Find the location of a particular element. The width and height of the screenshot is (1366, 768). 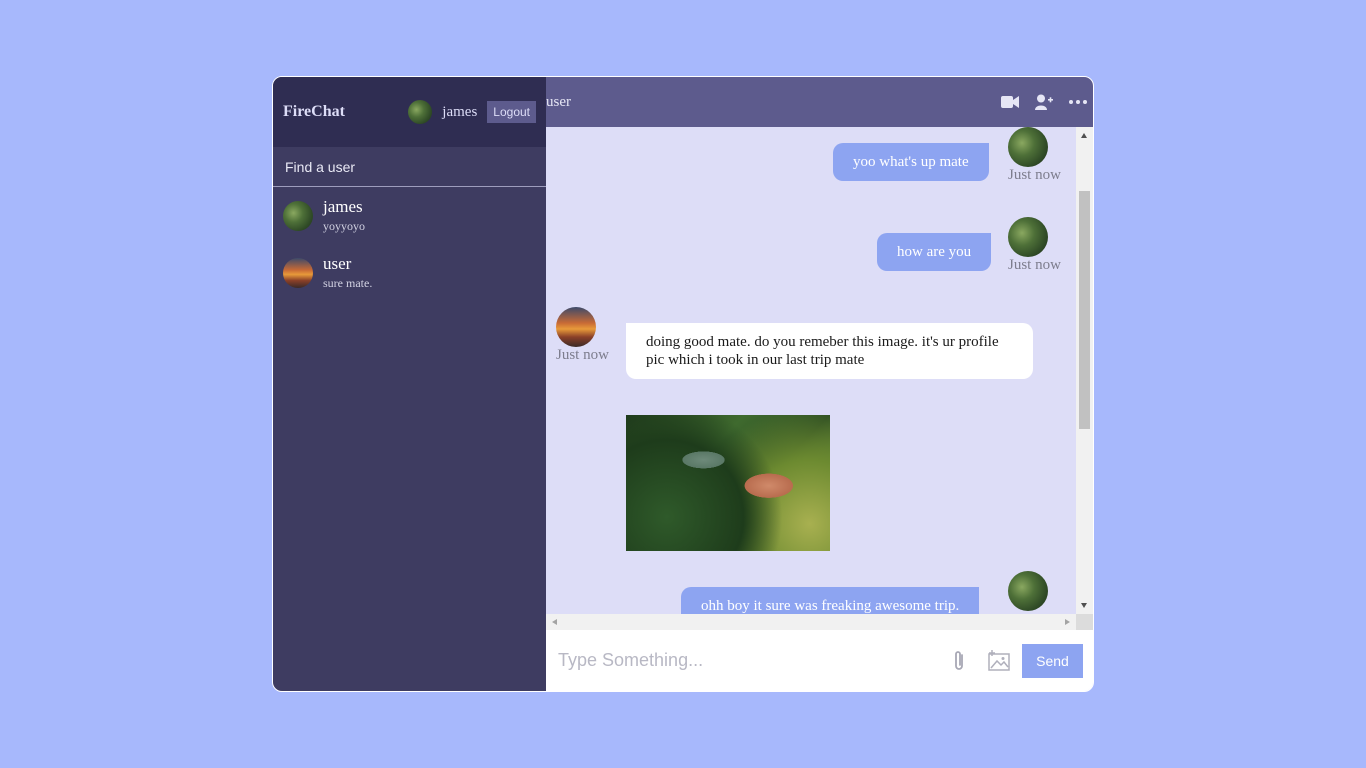

send-button: Send is located at coordinates (1052, 660).